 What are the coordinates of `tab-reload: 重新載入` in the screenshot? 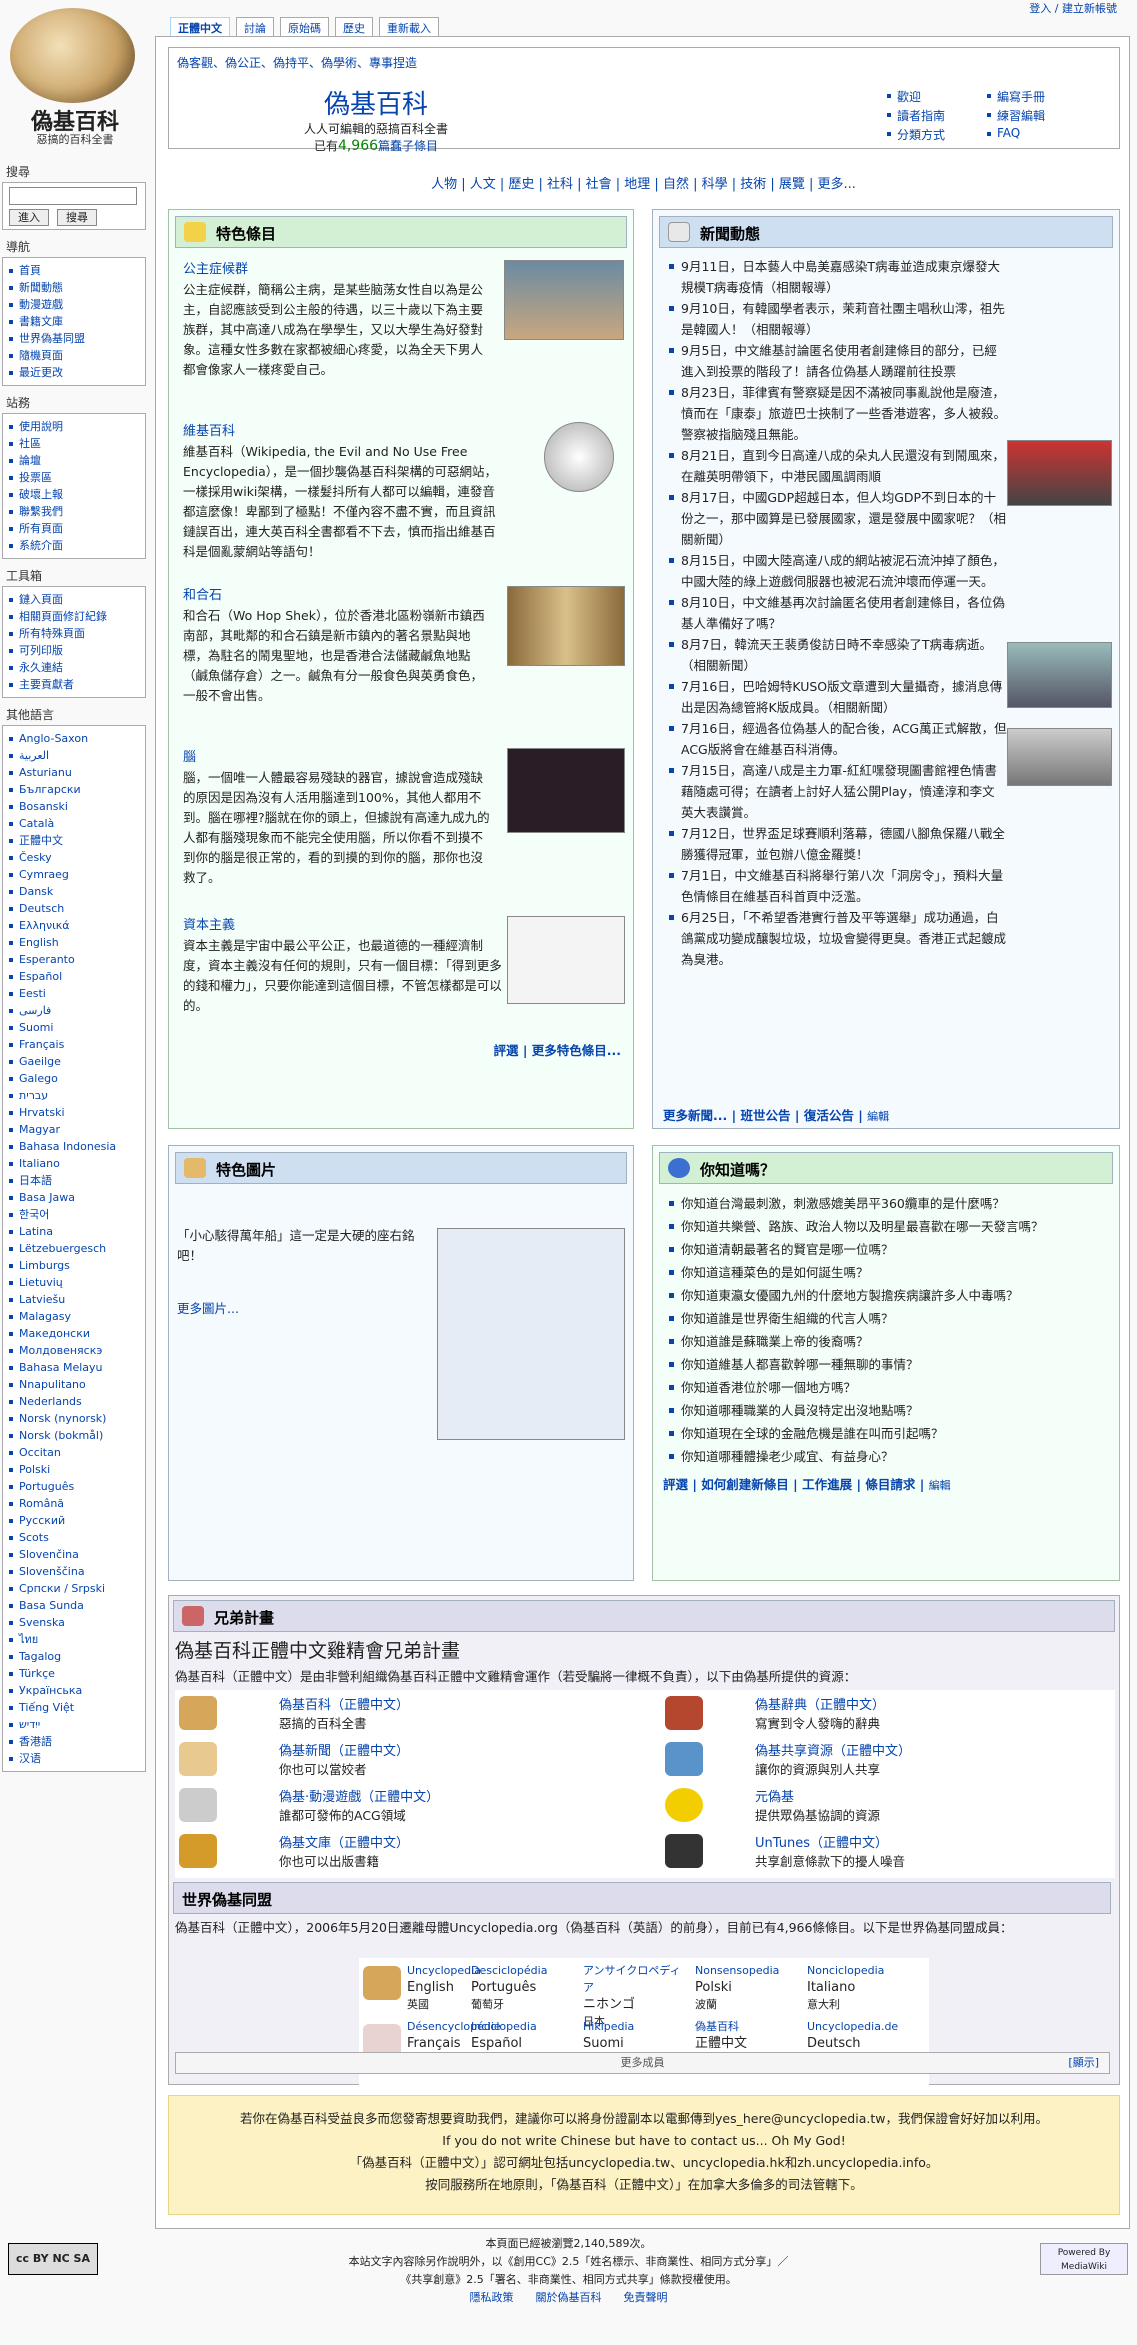 It's located at (409, 27).